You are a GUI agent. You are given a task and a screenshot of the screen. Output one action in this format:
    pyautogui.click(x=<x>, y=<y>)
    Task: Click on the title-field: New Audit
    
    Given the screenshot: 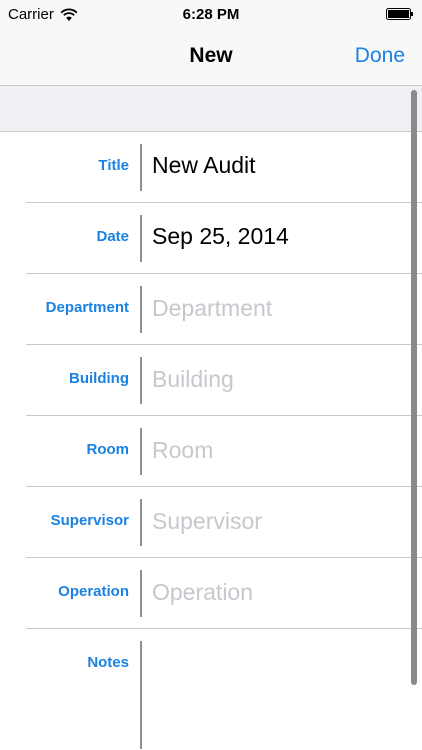 What is the action you would take?
    pyautogui.click(x=204, y=165)
    